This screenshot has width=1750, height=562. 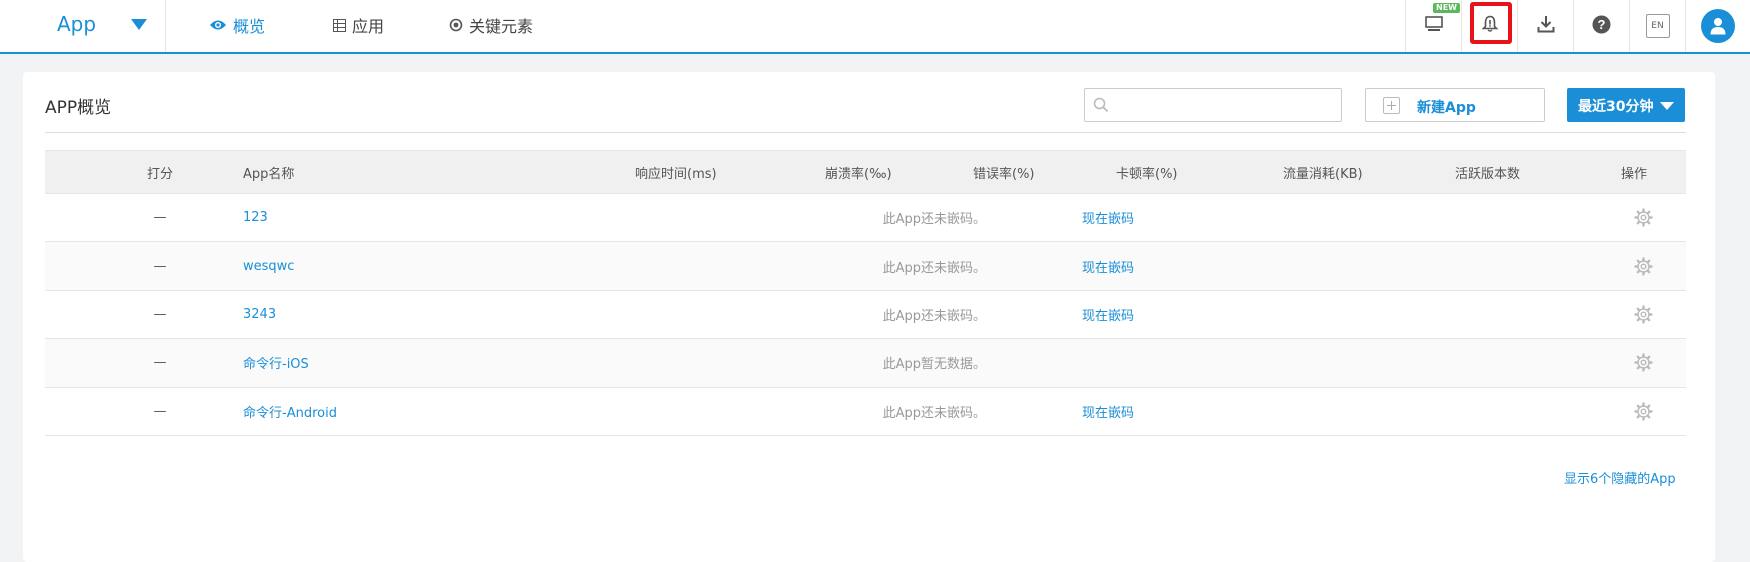 I want to click on search-icon, so click(x=1101, y=107).